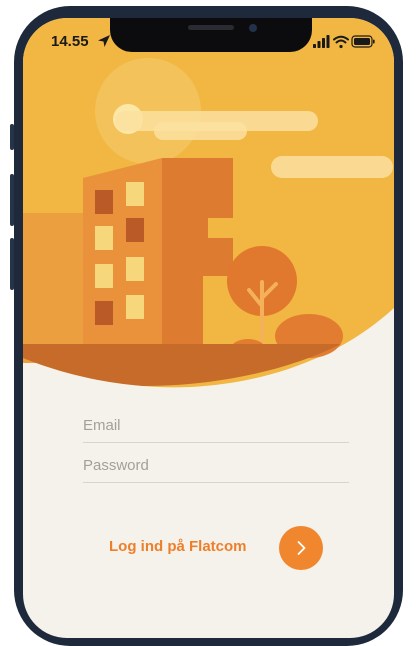 The height and width of the screenshot is (646, 417). What do you see at coordinates (211, 35) in the screenshot?
I see `notch` at bounding box center [211, 35].